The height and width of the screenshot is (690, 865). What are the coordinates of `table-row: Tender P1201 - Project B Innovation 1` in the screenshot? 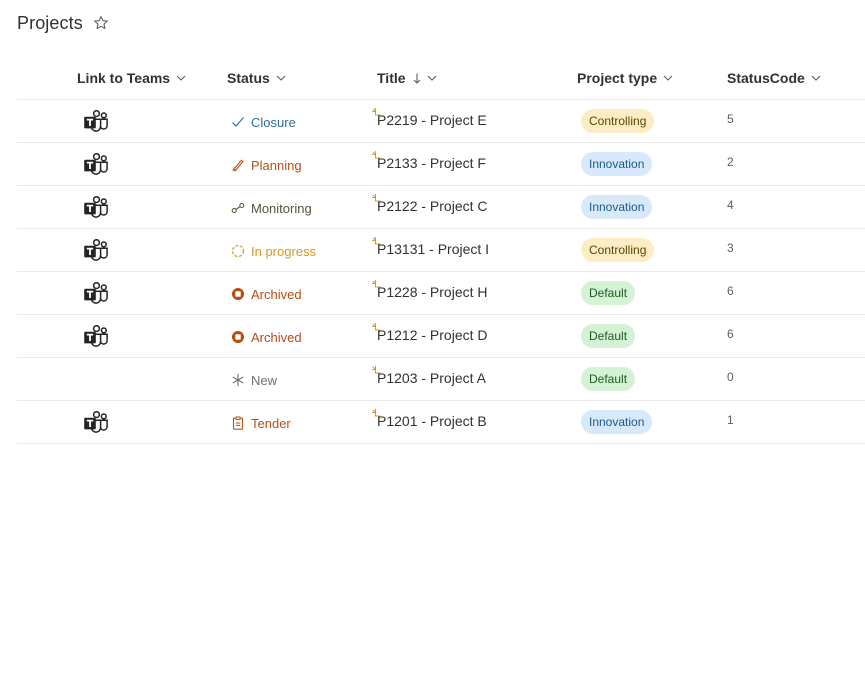 It's located at (441, 422).